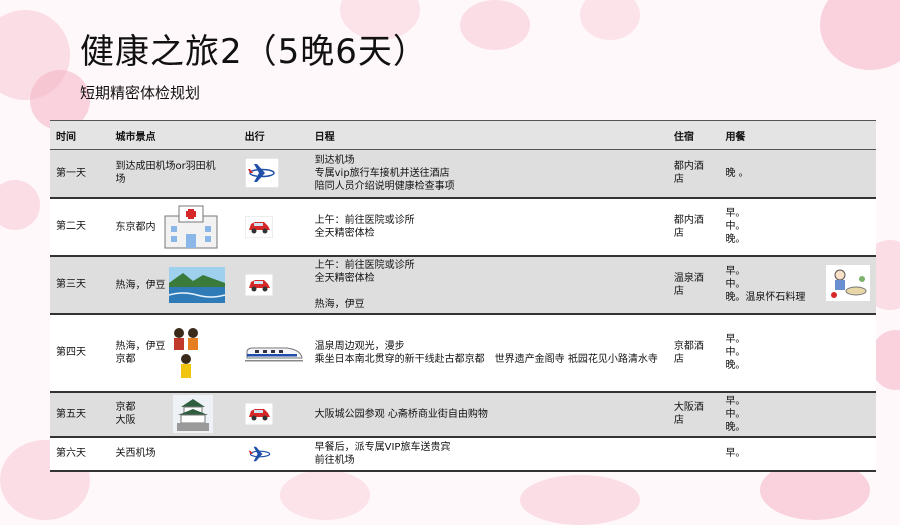  I want to click on osaka-castle-icon, so click(192, 414).